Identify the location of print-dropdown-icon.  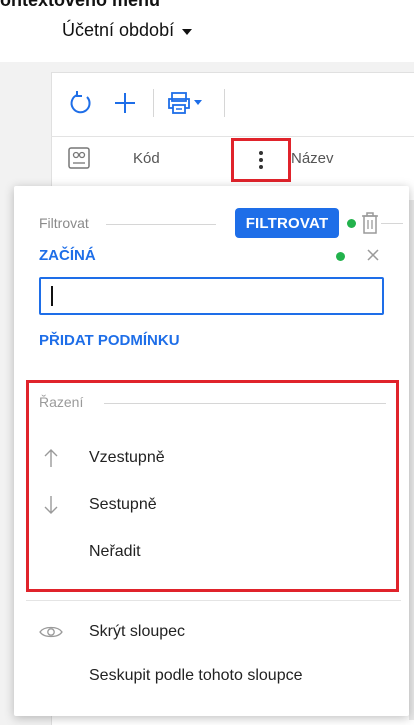
(185, 103).